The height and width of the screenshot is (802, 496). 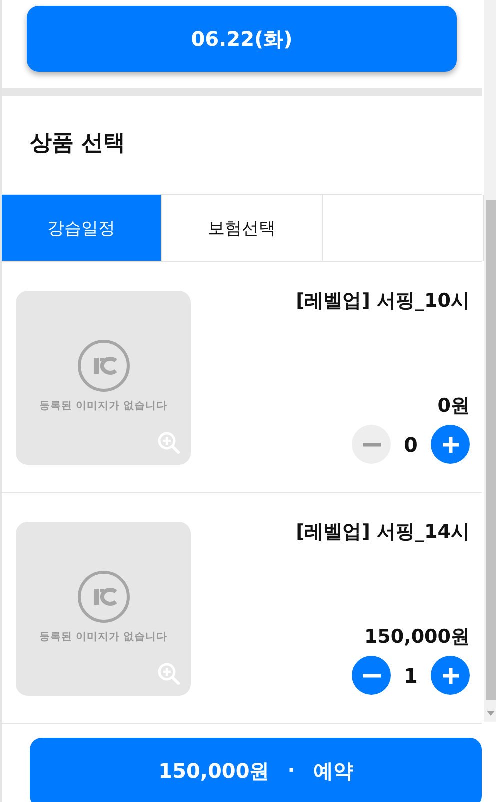 What do you see at coordinates (417, 637) in the screenshot?
I see `product-price: 150,000원` at bounding box center [417, 637].